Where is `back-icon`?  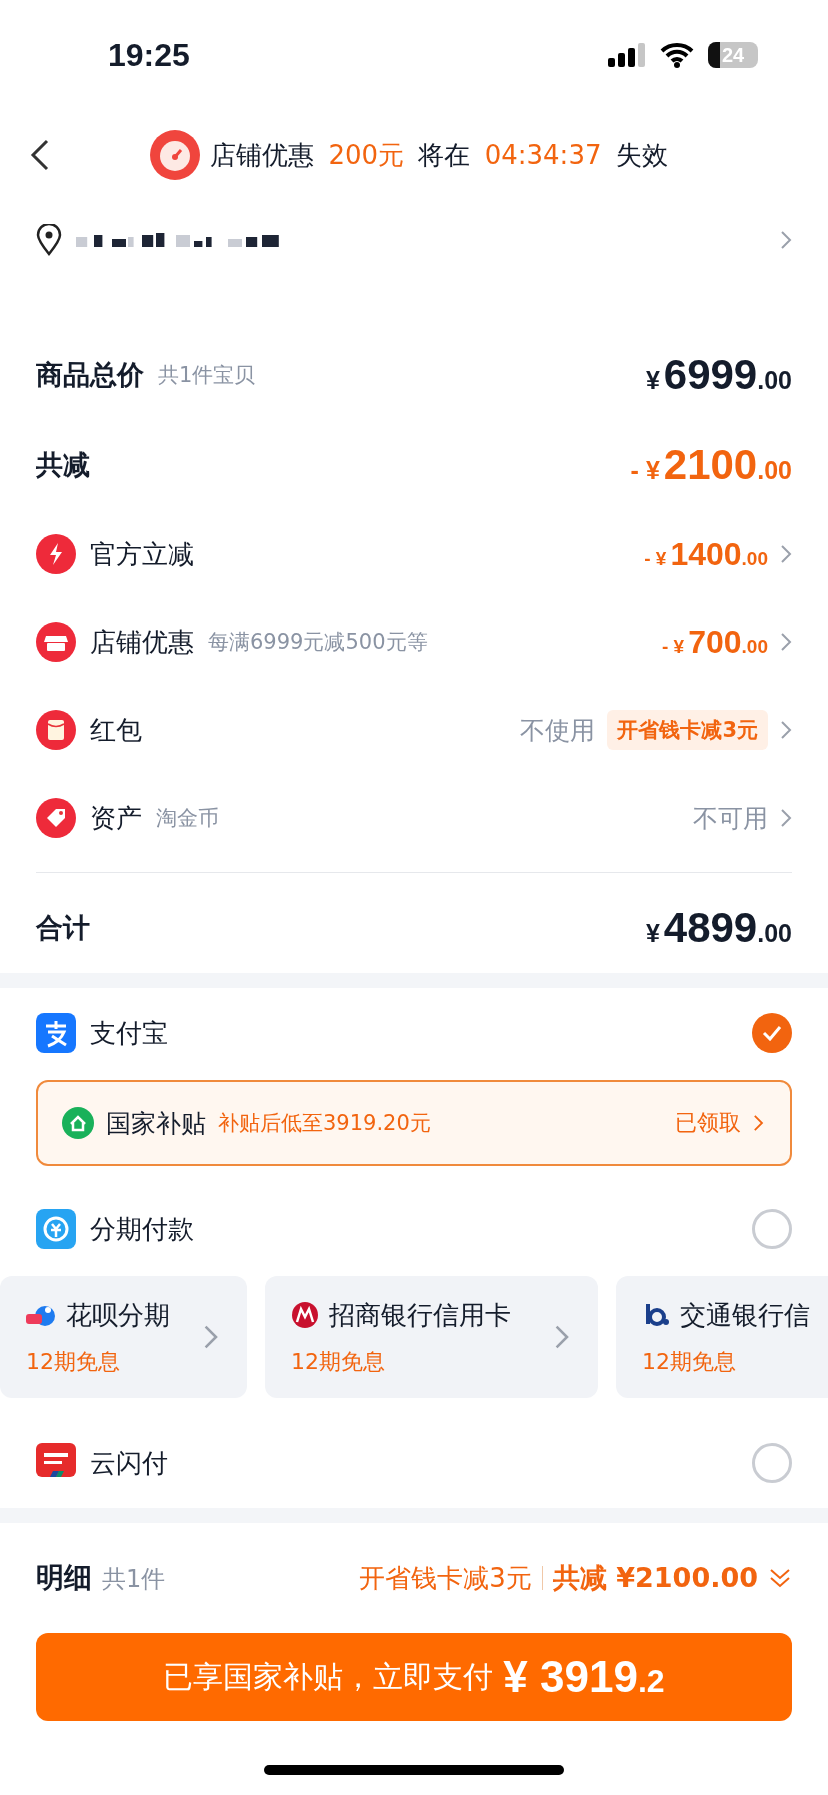
back-icon is located at coordinates (40, 155).